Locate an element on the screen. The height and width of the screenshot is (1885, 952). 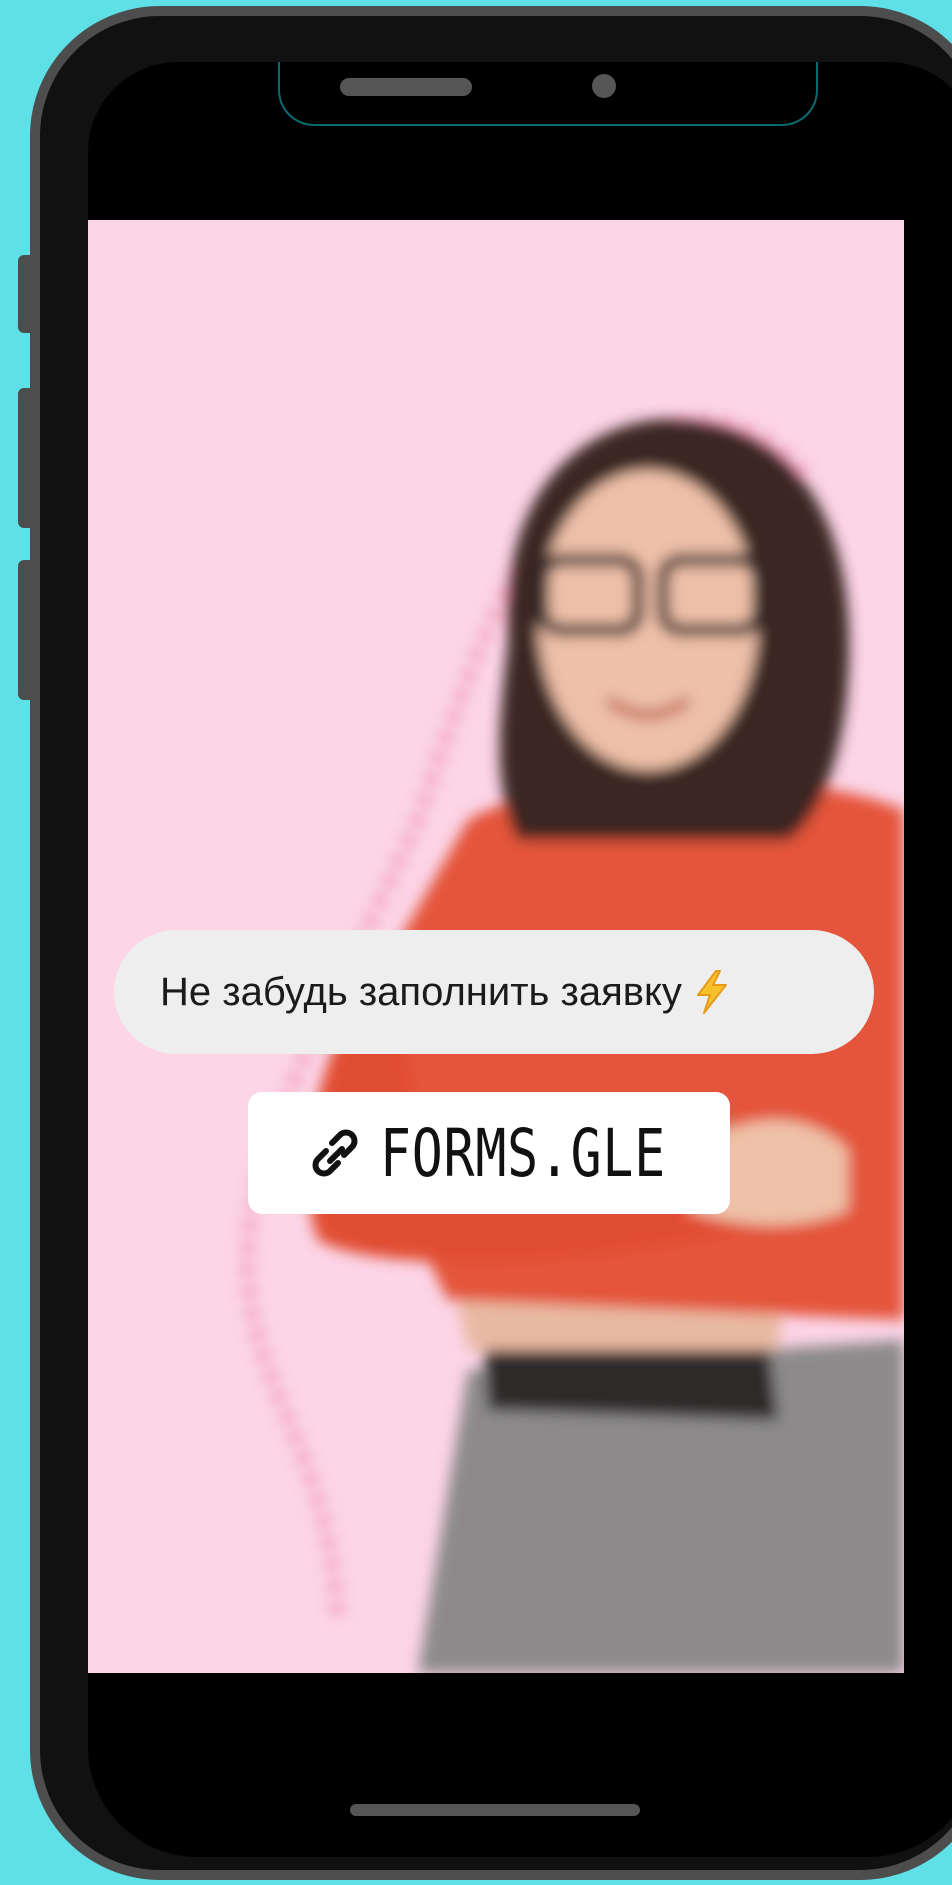
speaker-grille is located at coordinates (406, 87).